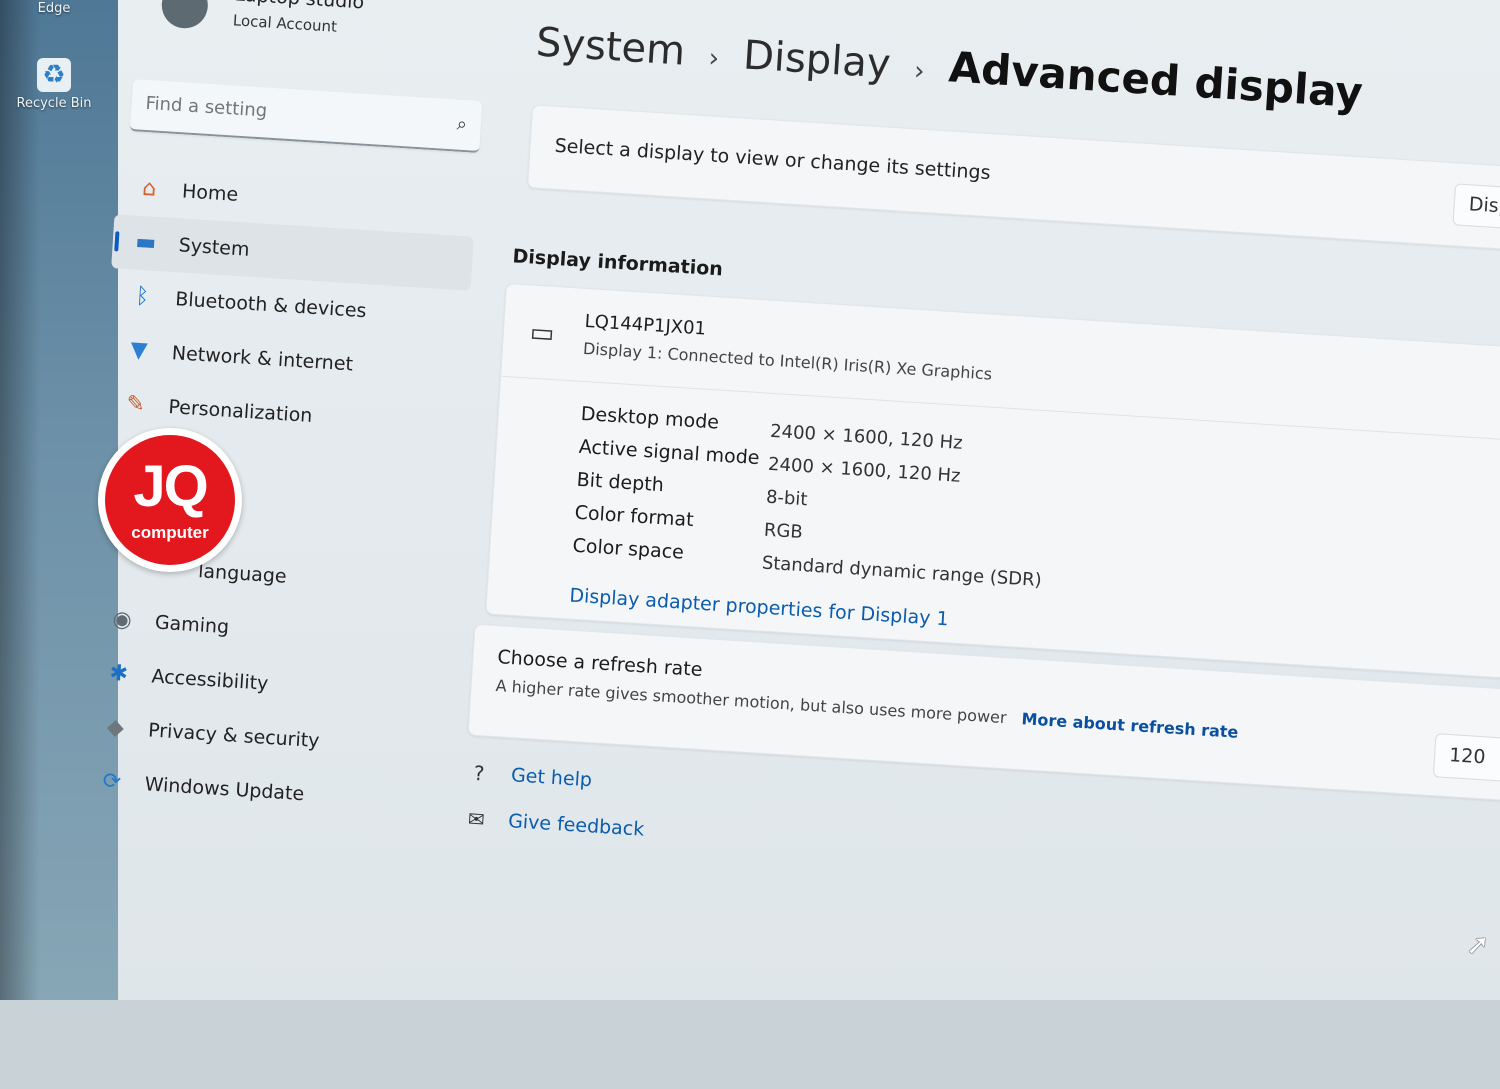 Image resolution: width=1500 pixels, height=1089 pixels. Describe the element at coordinates (1130, 725) in the screenshot. I see `more-about-refresh-rate-link: More about refresh rate` at that location.